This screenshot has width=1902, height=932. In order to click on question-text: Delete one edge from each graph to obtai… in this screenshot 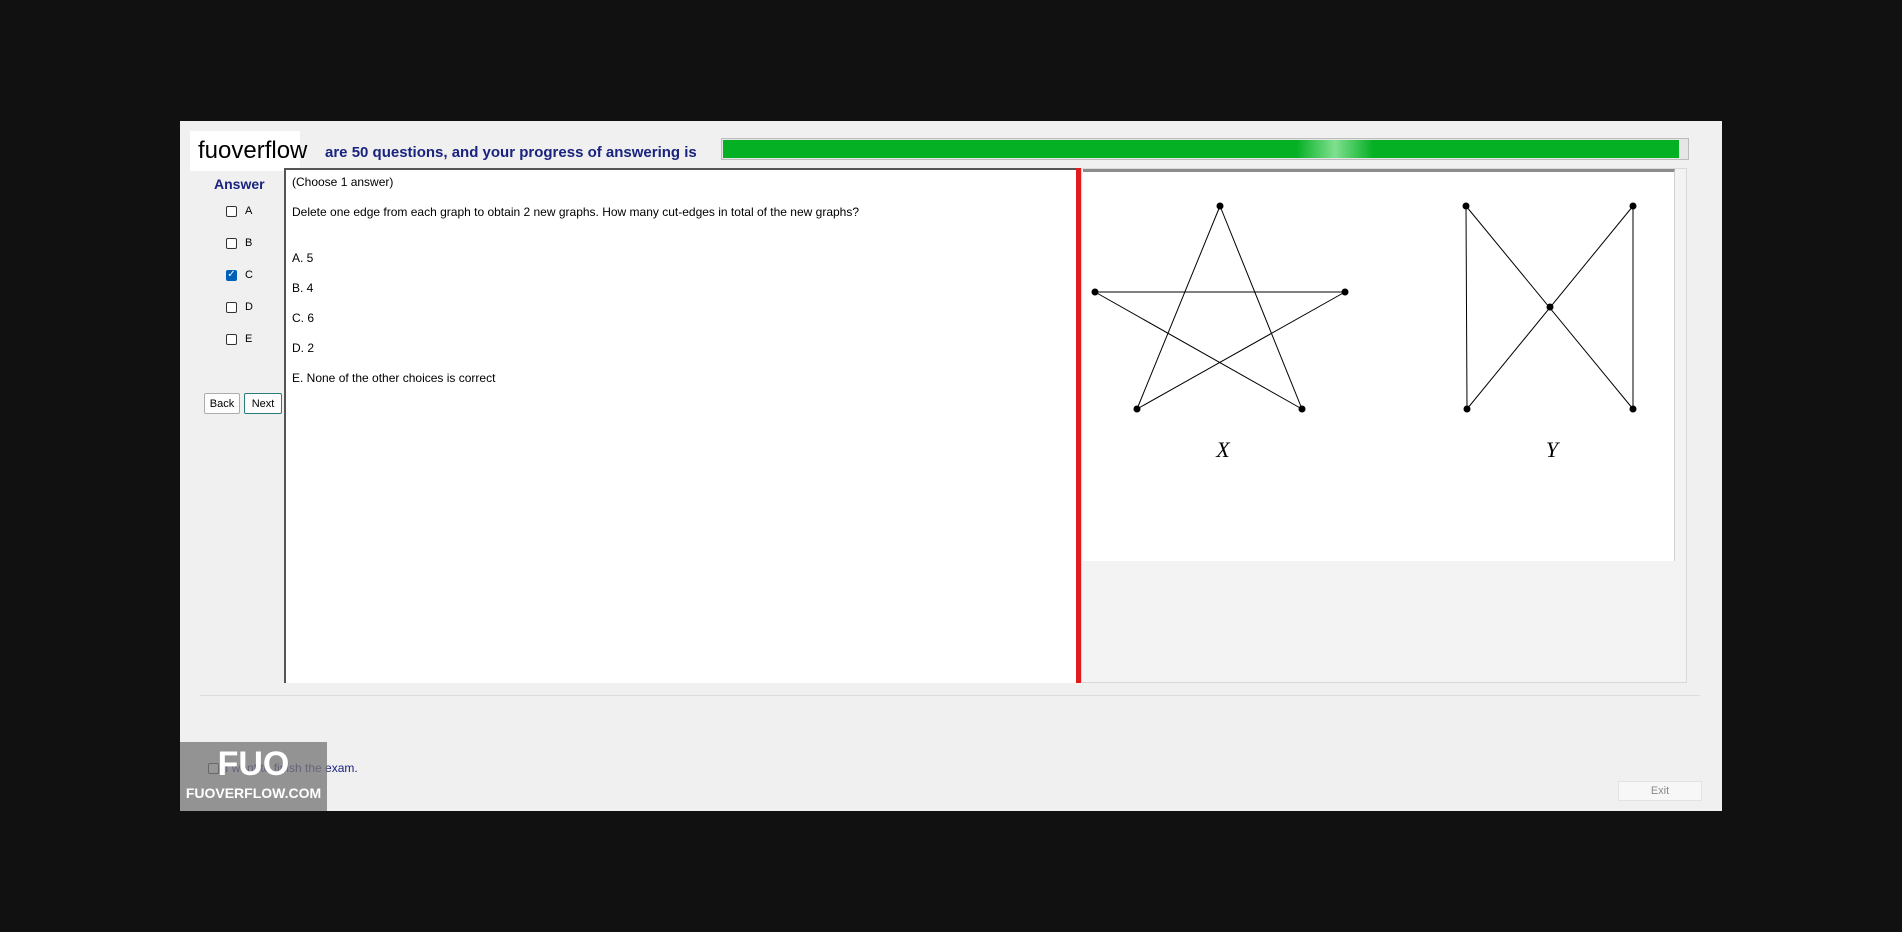, I will do `click(576, 212)`.